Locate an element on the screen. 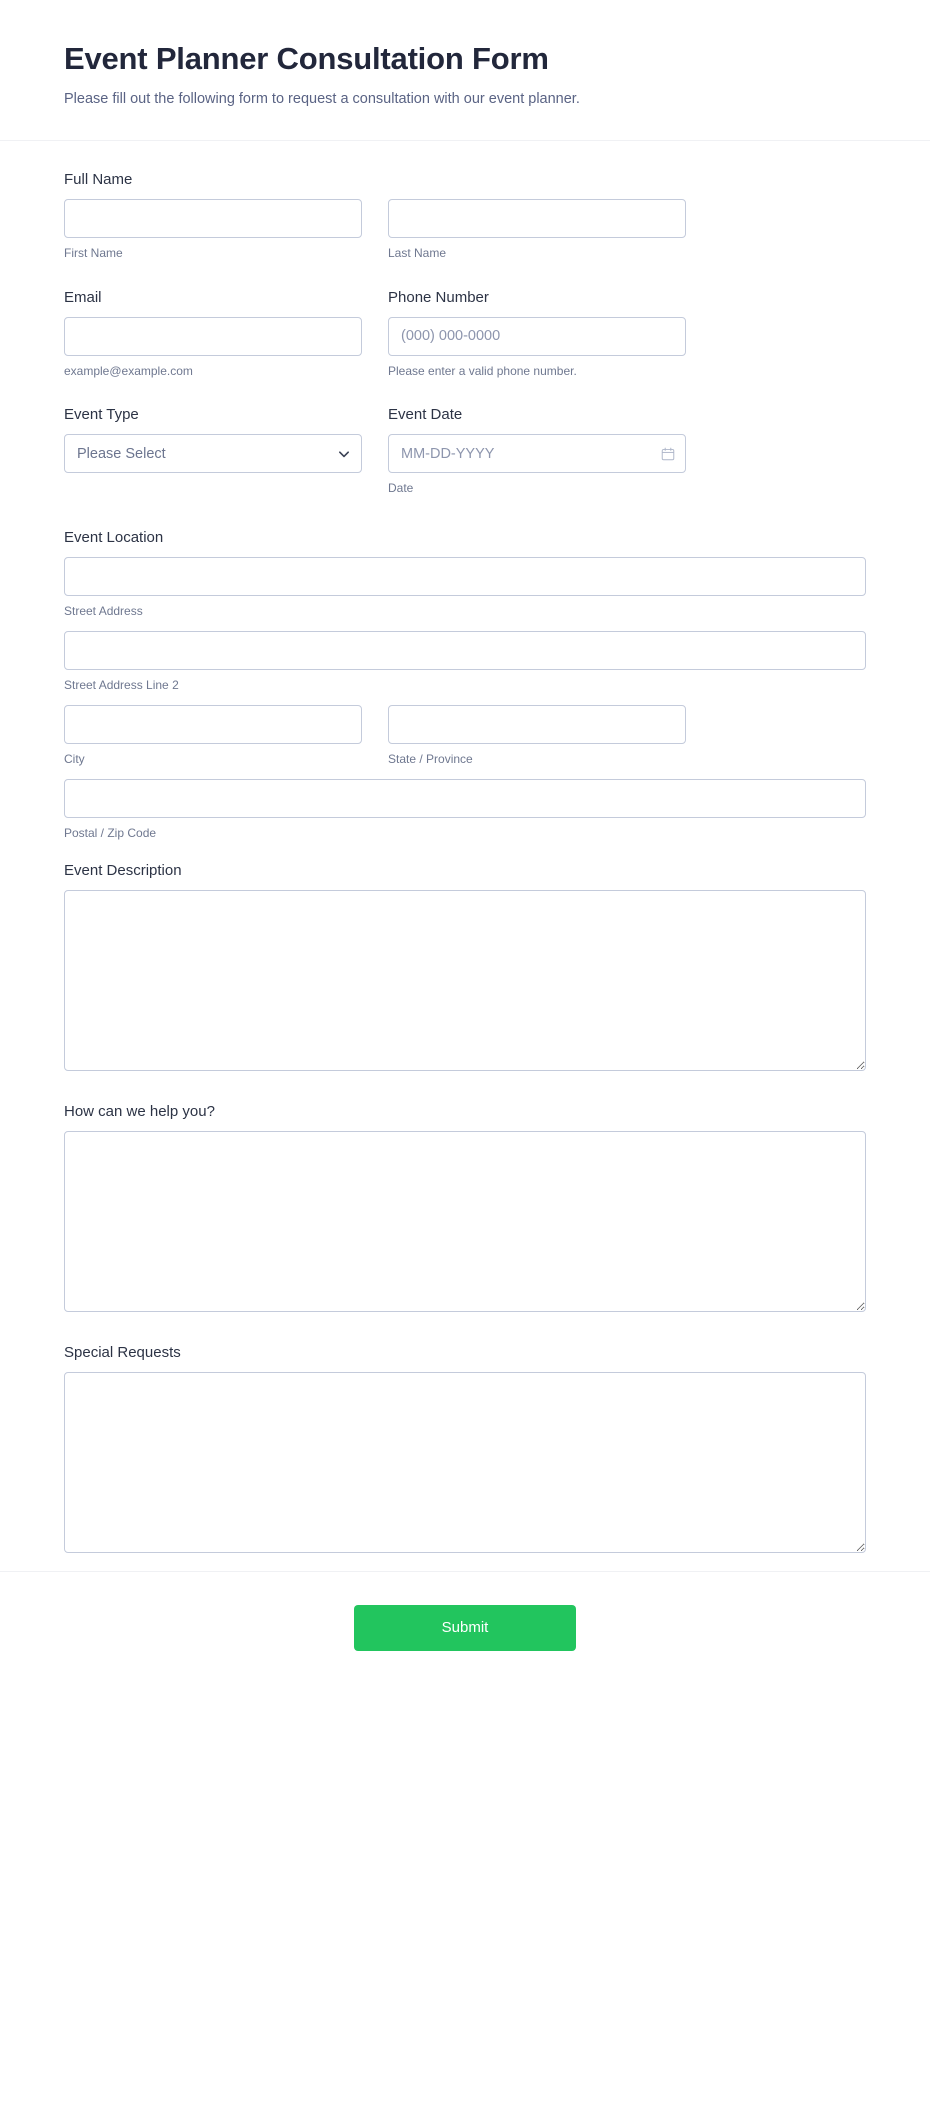  field-full-name: Full Name First Name Last Name is located at coordinates (465, 215).